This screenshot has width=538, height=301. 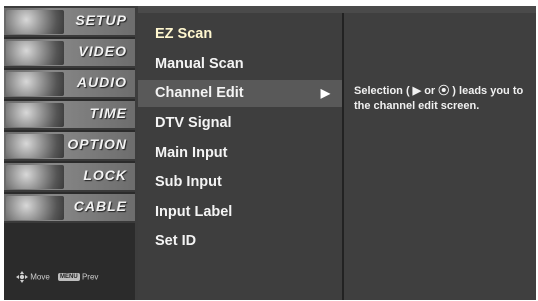 What do you see at coordinates (100, 206) in the screenshot?
I see `category-label: CABLE` at bounding box center [100, 206].